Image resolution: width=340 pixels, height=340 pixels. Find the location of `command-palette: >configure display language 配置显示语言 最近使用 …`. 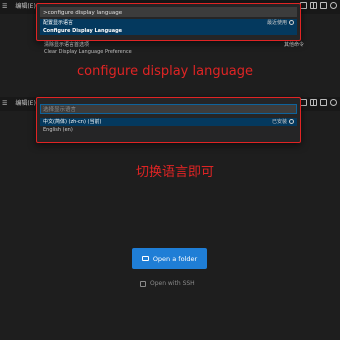

command-palette: >configure display language 配置显示语言 最近使用 … is located at coordinates (168, 22).